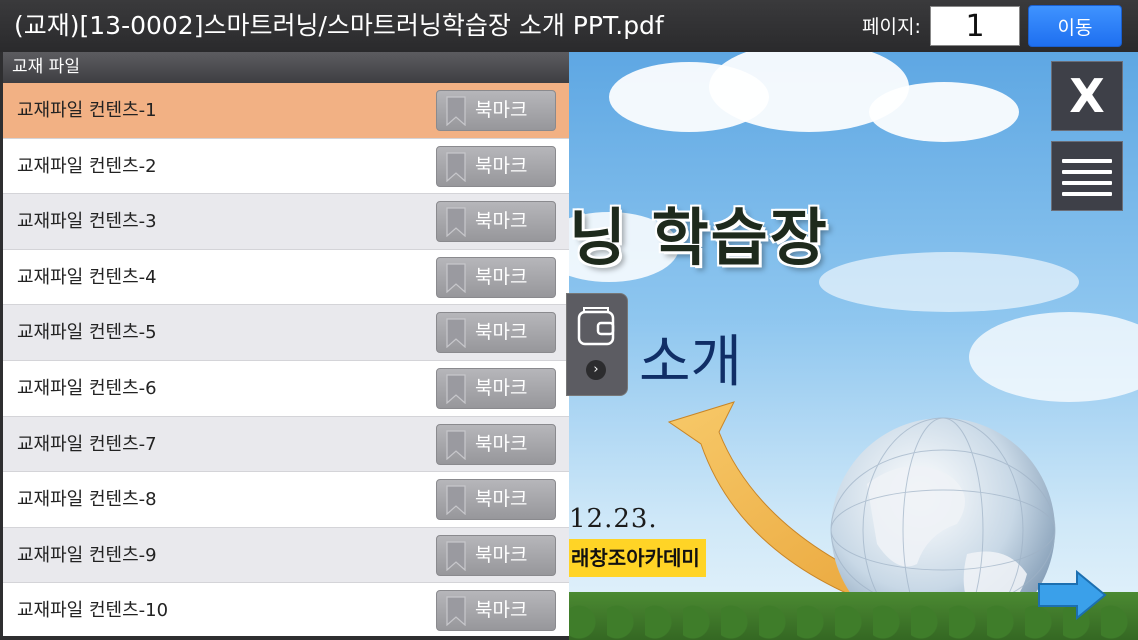 The height and width of the screenshot is (640, 1138). What do you see at coordinates (286, 609) in the screenshot?
I see `file-list-item: 교재파일 컨텐츠-10 북마크` at bounding box center [286, 609].